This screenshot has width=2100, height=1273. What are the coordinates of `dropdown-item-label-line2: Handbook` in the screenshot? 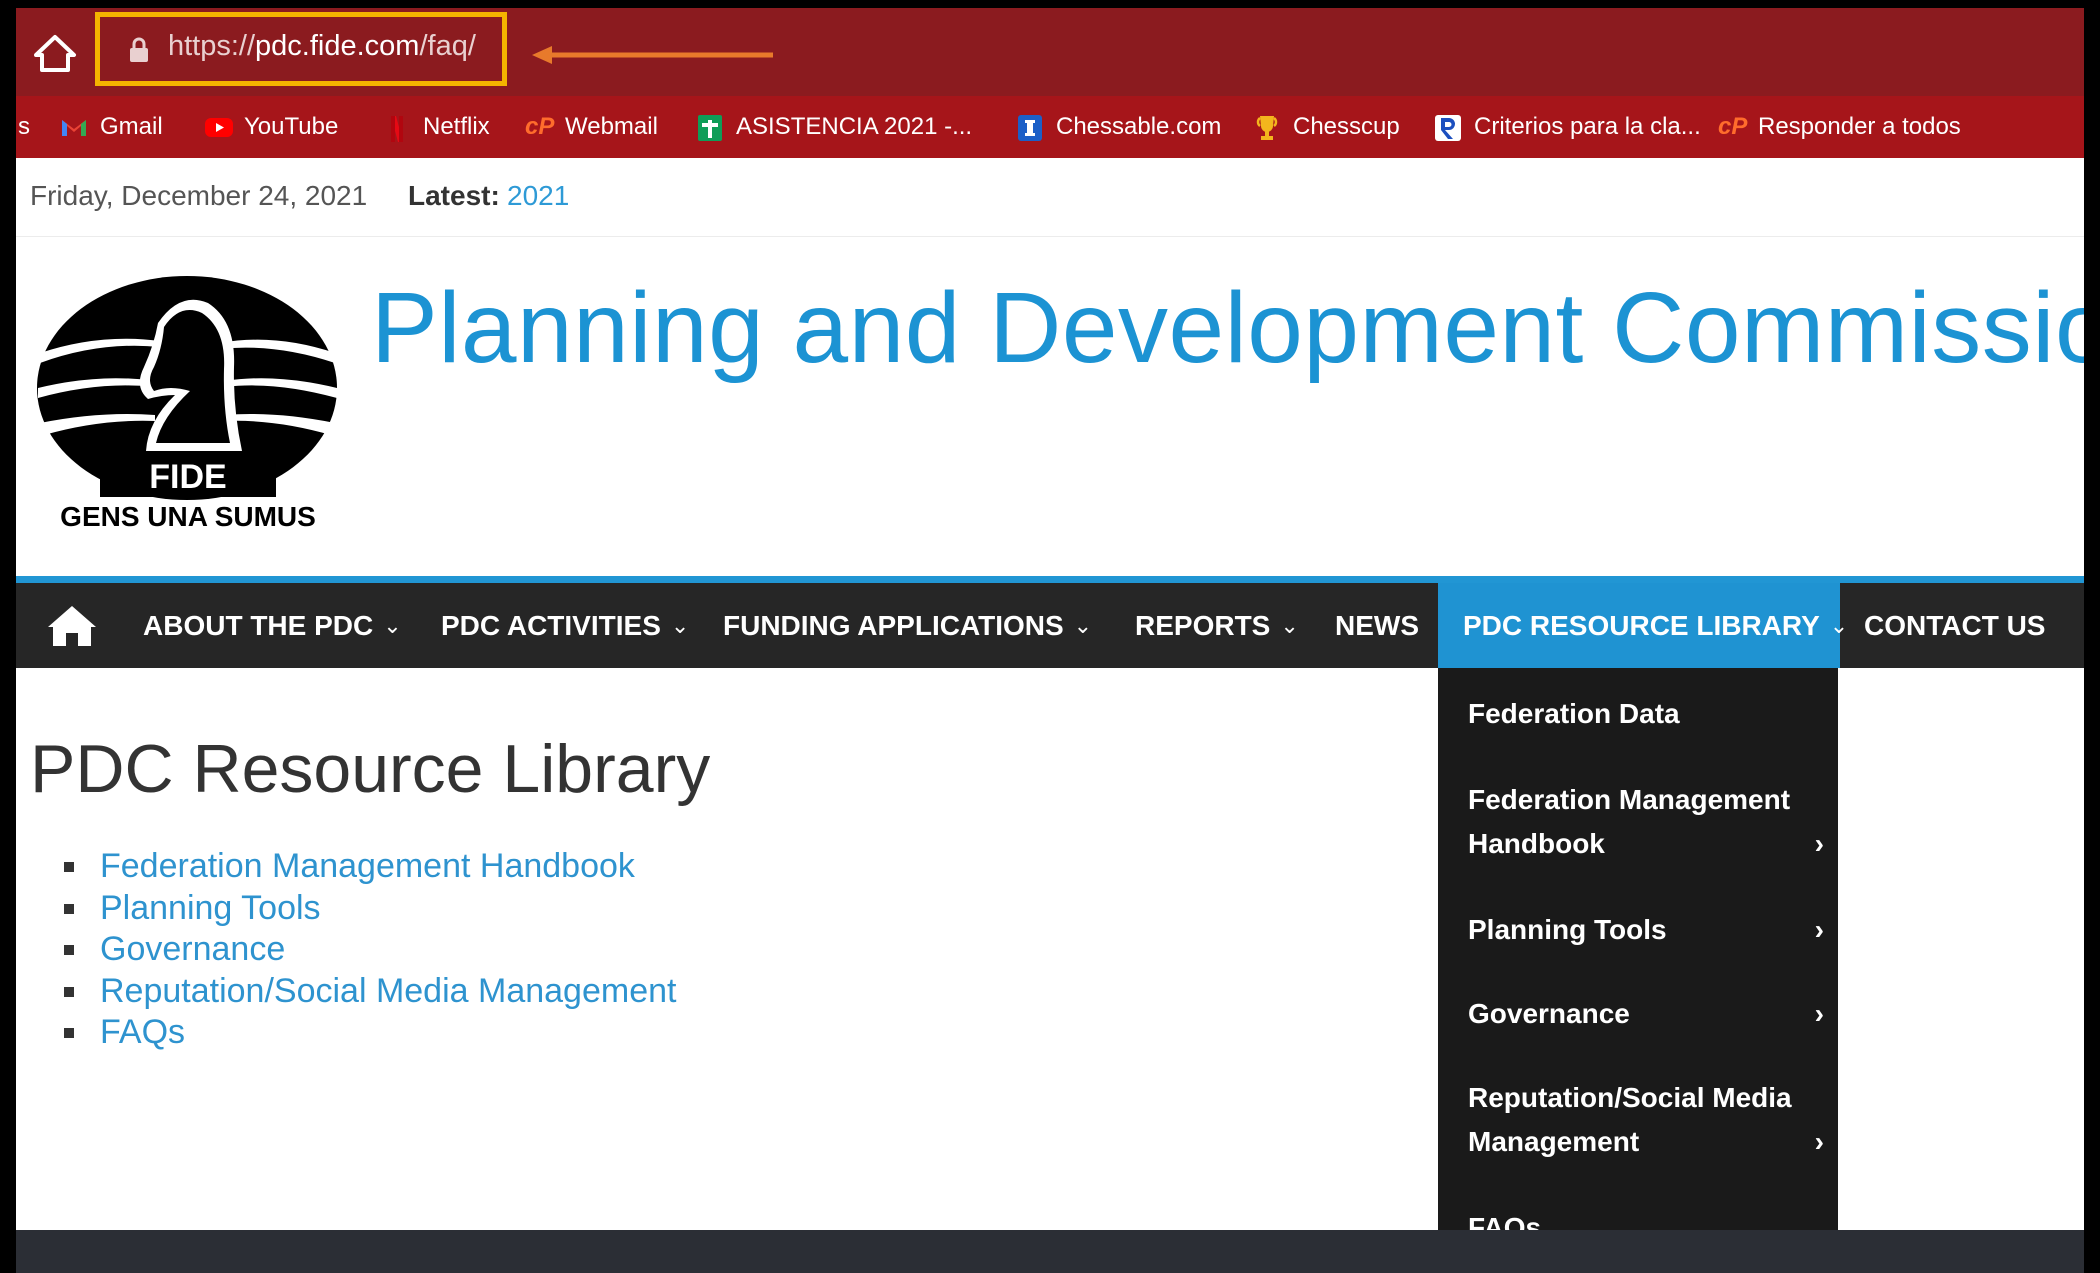 It's located at (1536, 843).